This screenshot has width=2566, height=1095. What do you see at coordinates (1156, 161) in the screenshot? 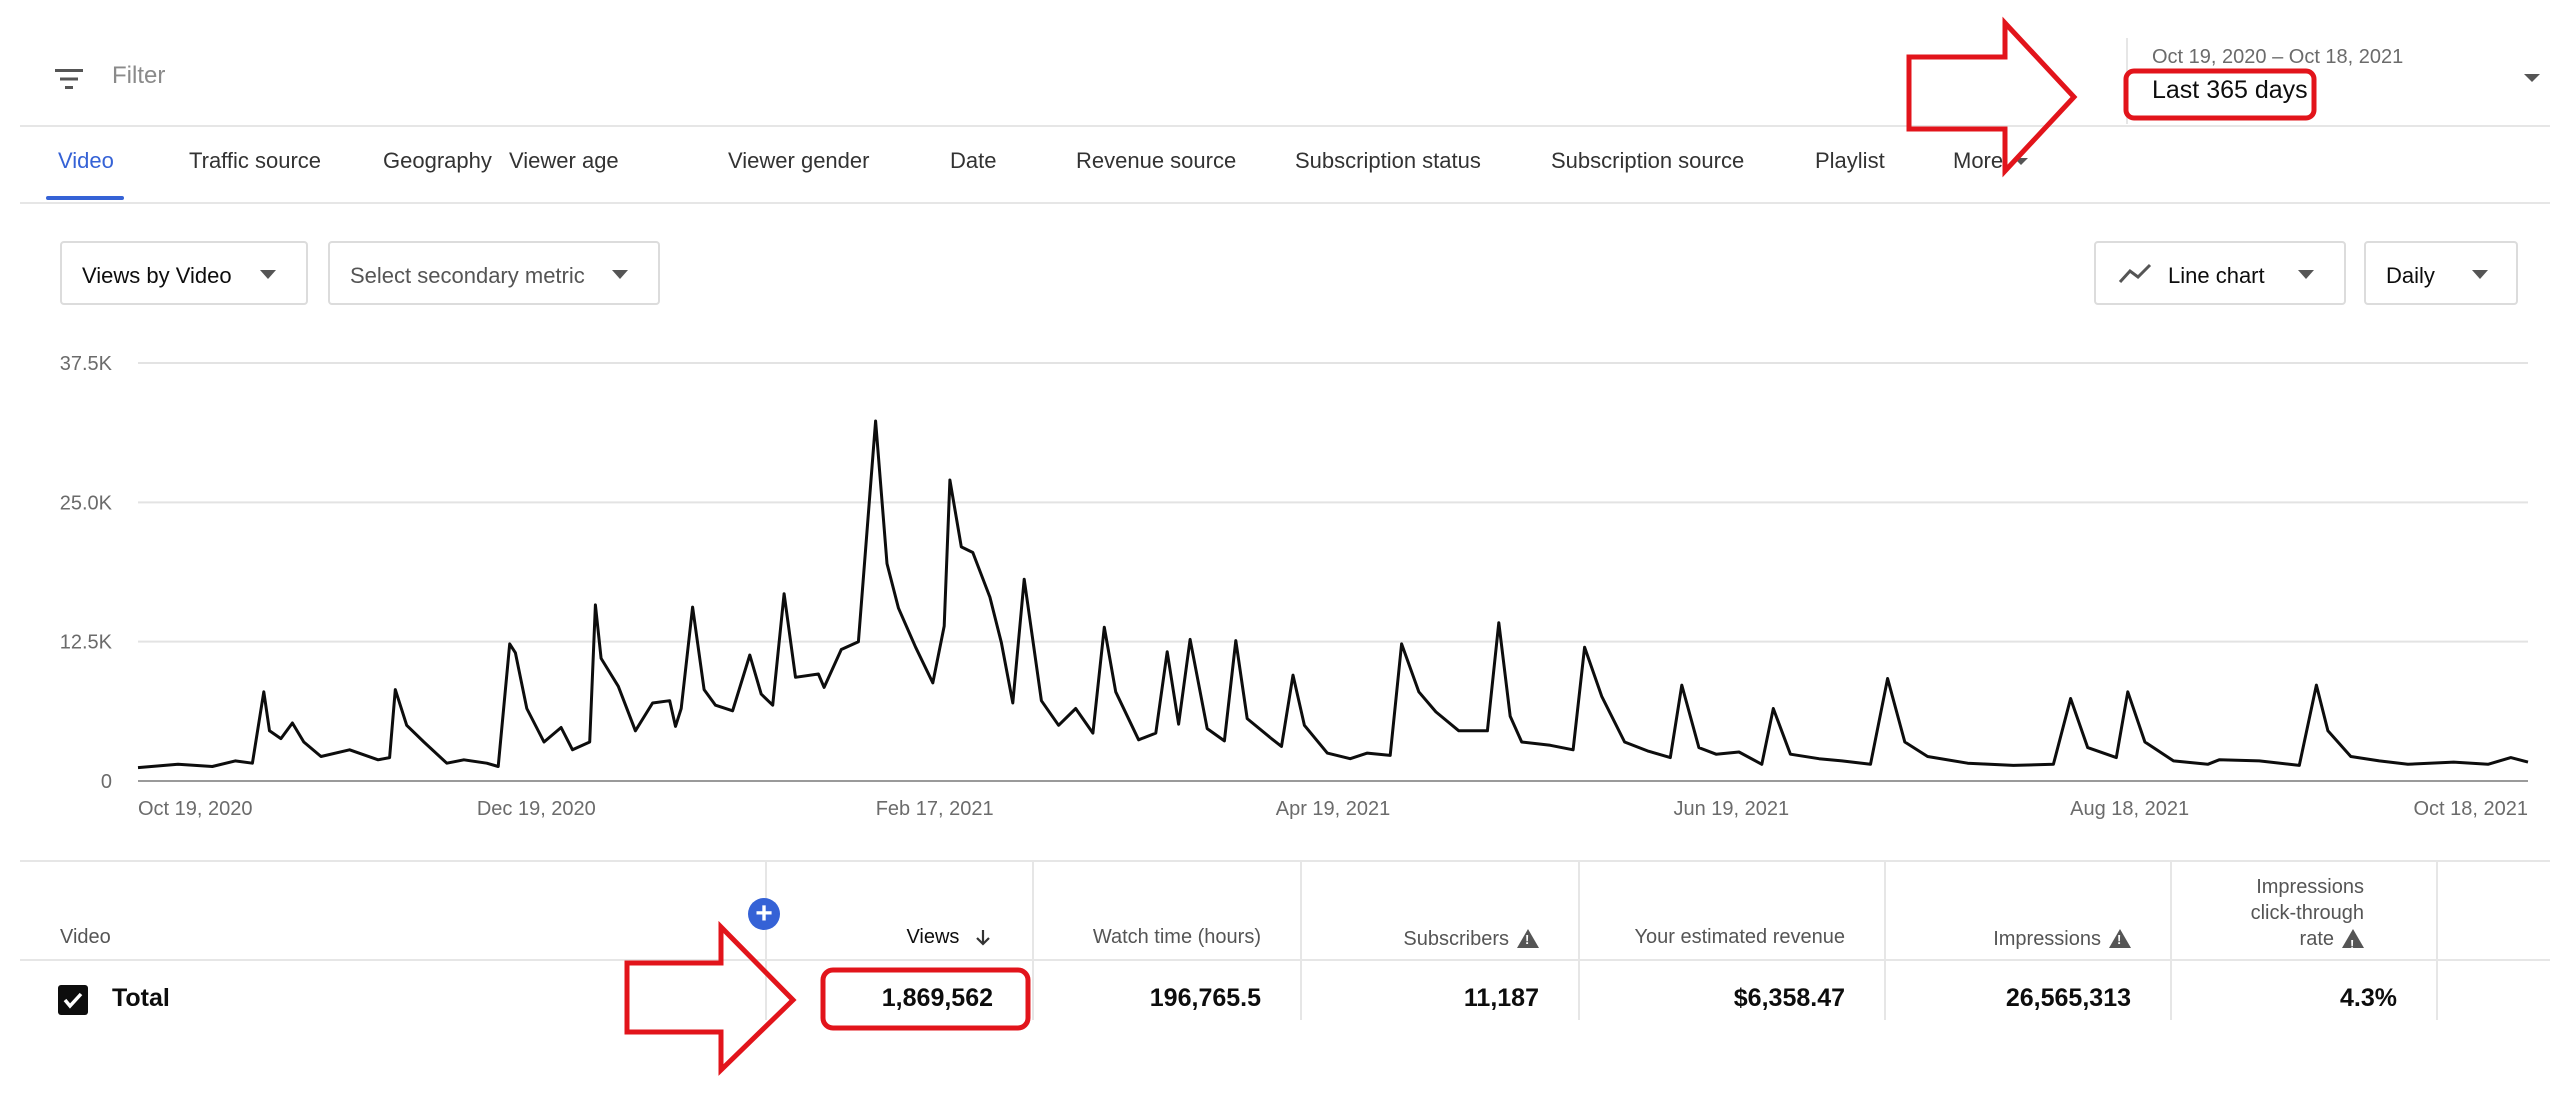
I see `tab-revenue-source: Revenue source` at bounding box center [1156, 161].